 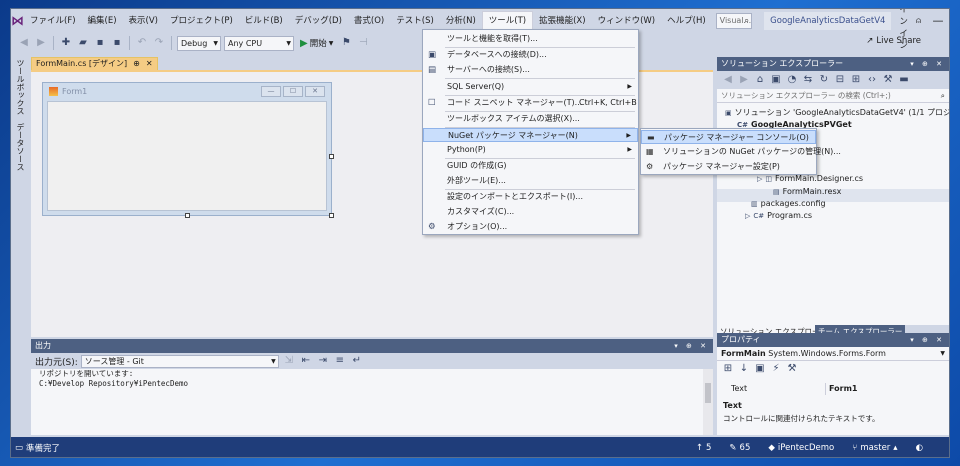 What do you see at coordinates (728, 369) in the screenshot?
I see `categorized-icon: ⊞` at bounding box center [728, 369].